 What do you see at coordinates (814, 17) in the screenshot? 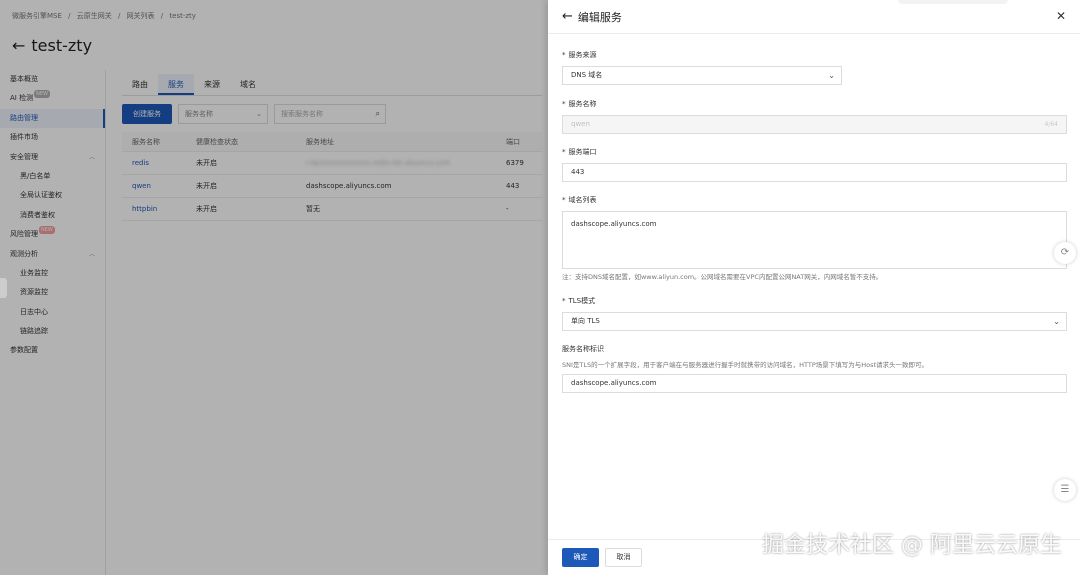
I see `drawer-header: ← 编辑服务 ✕` at bounding box center [814, 17].